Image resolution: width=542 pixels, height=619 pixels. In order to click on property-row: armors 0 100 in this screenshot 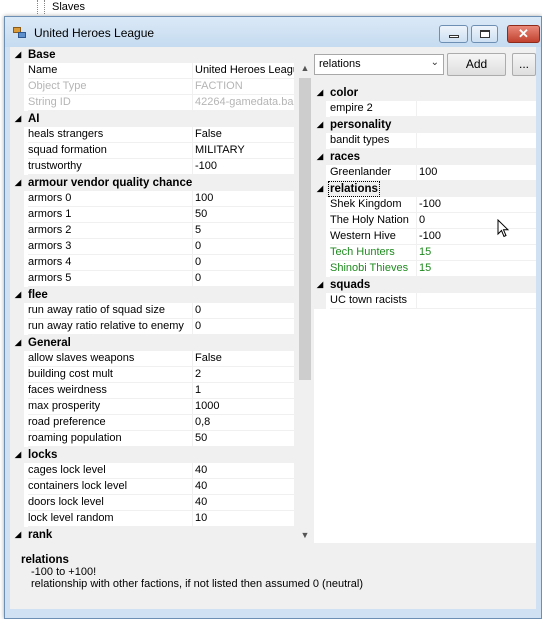, I will do `click(153, 199)`.